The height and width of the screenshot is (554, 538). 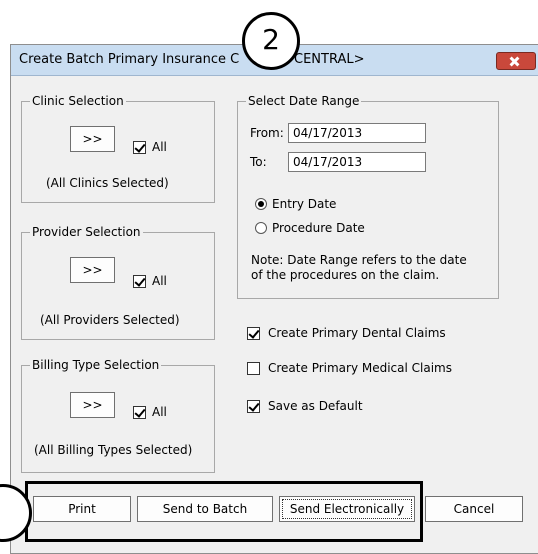 What do you see at coordinates (329, 59) in the screenshot?
I see `window-title-suffix: CENTRAL>` at bounding box center [329, 59].